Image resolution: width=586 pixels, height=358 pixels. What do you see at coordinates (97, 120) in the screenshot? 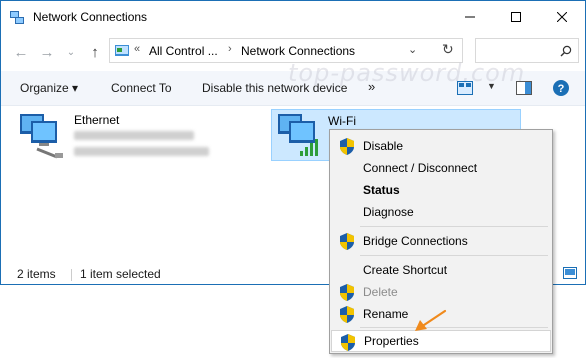
I see `ethernet-name: Ethernet` at bounding box center [97, 120].